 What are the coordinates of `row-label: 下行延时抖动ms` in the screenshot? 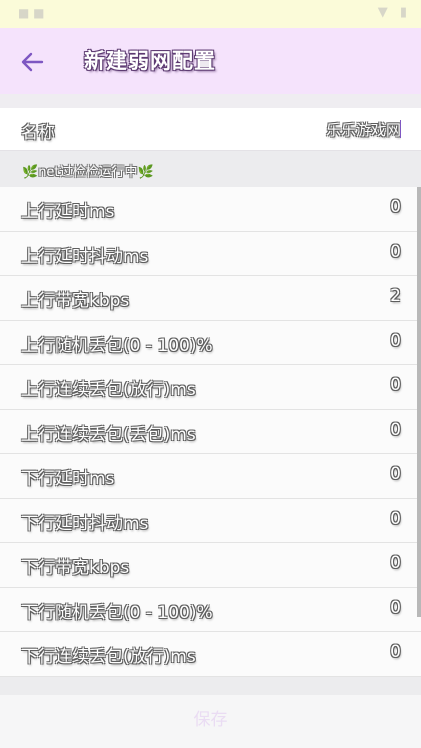 It's located at (85, 523).